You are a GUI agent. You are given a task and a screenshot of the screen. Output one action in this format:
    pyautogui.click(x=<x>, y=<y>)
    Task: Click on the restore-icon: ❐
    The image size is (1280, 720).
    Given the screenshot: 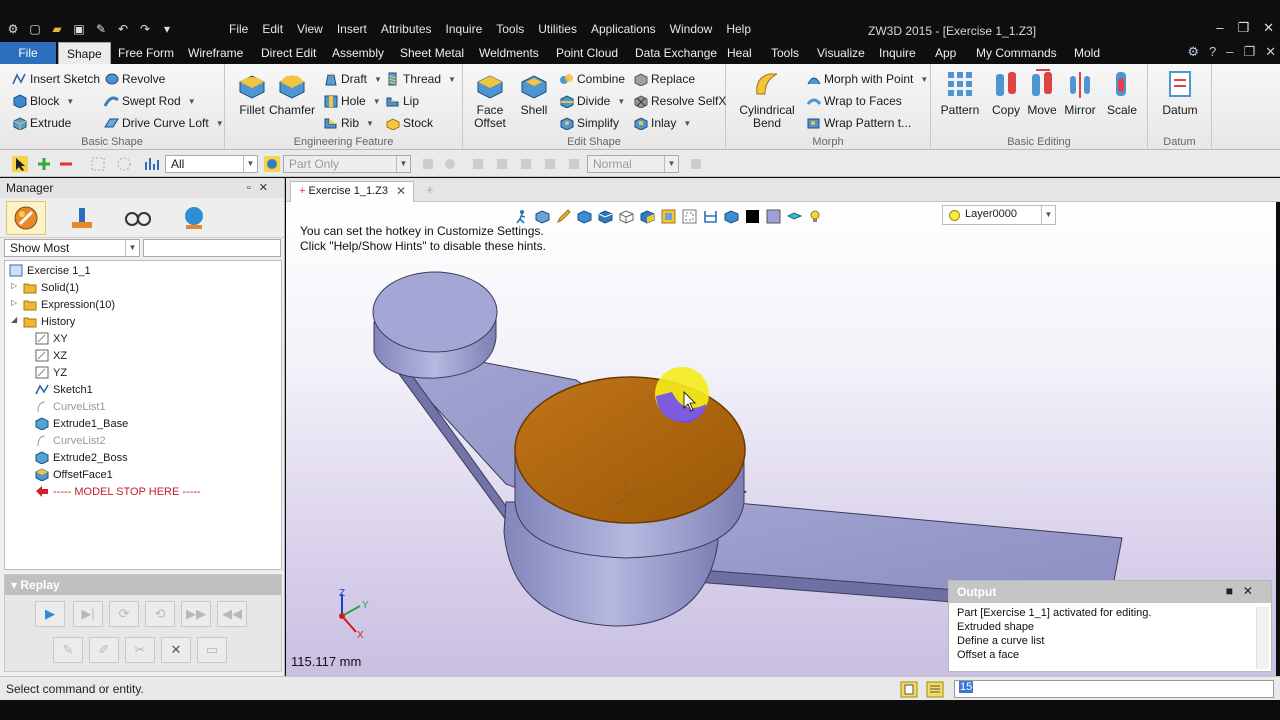 What is the action you would take?
    pyautogui.click(x=1243, y=28)
    